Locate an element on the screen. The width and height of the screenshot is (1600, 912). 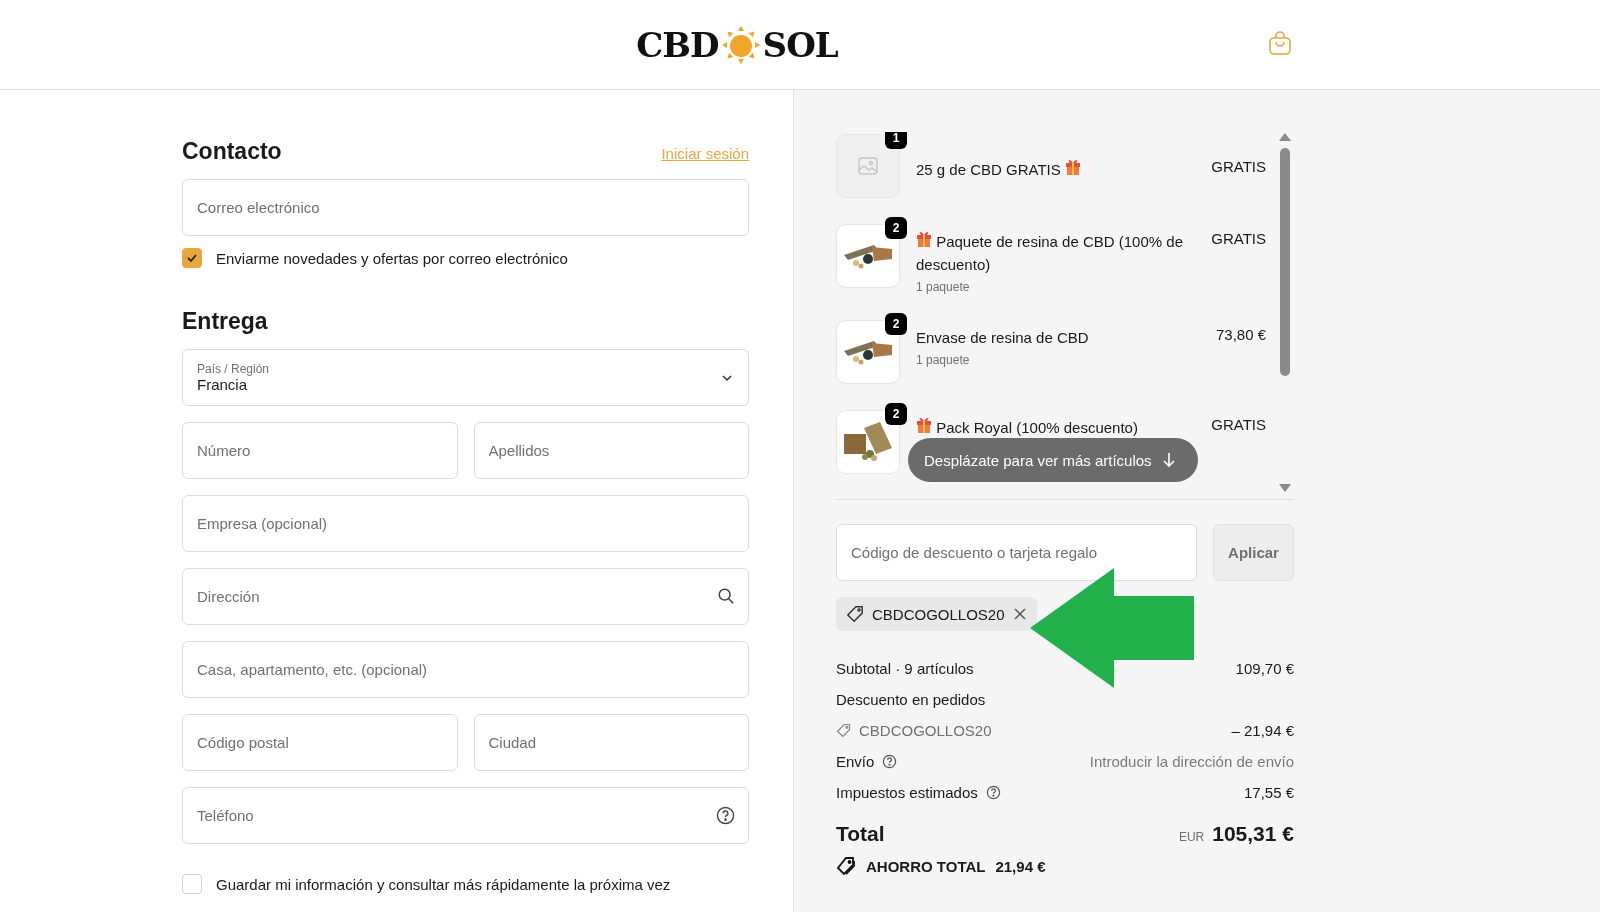
summary-label: Impuestos estimados is located at coordinates (907, 792).